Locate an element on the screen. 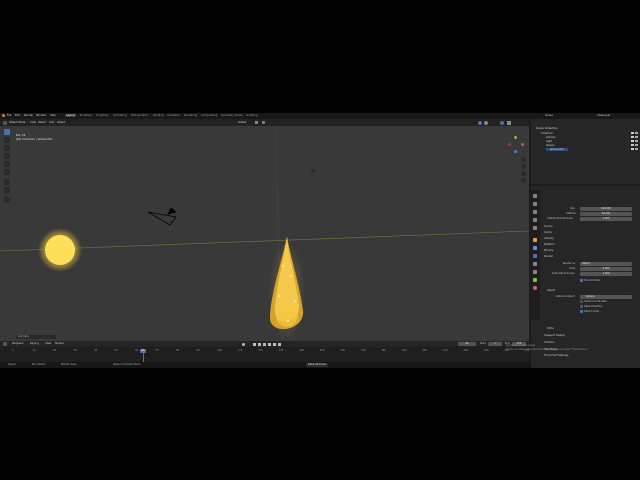 The height and width of the screenshot is (480, 640). lifetime-field: 50.000 is located at coordinates (606, 214).